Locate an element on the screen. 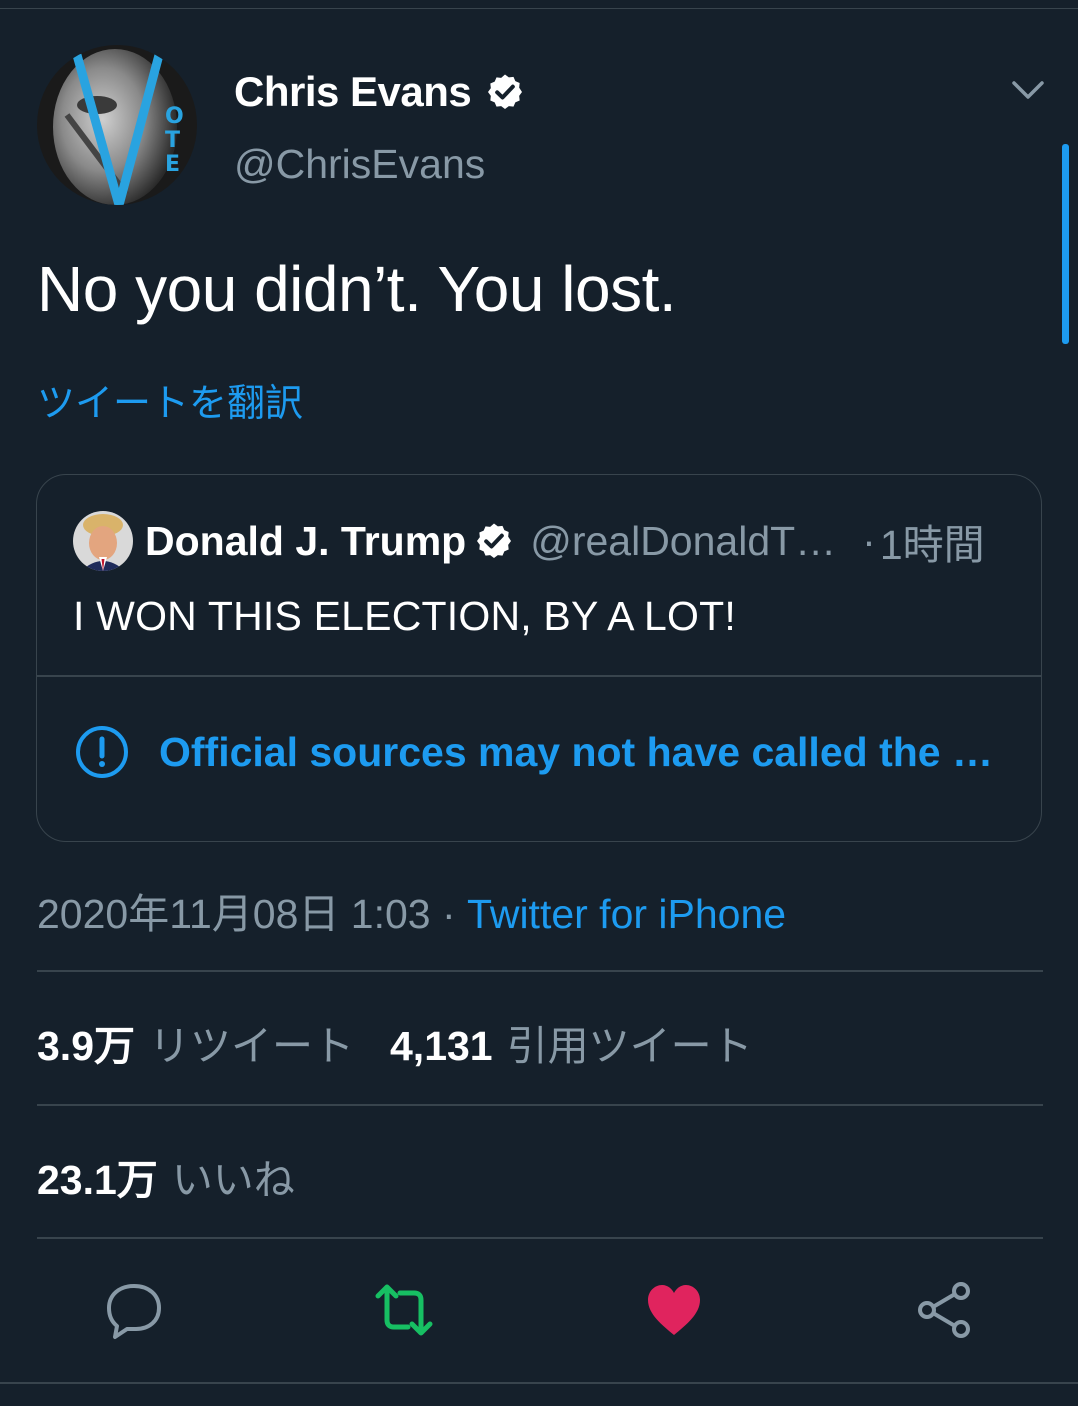  retweets-count: 3.9万 is located at coordinates (86, 1046).